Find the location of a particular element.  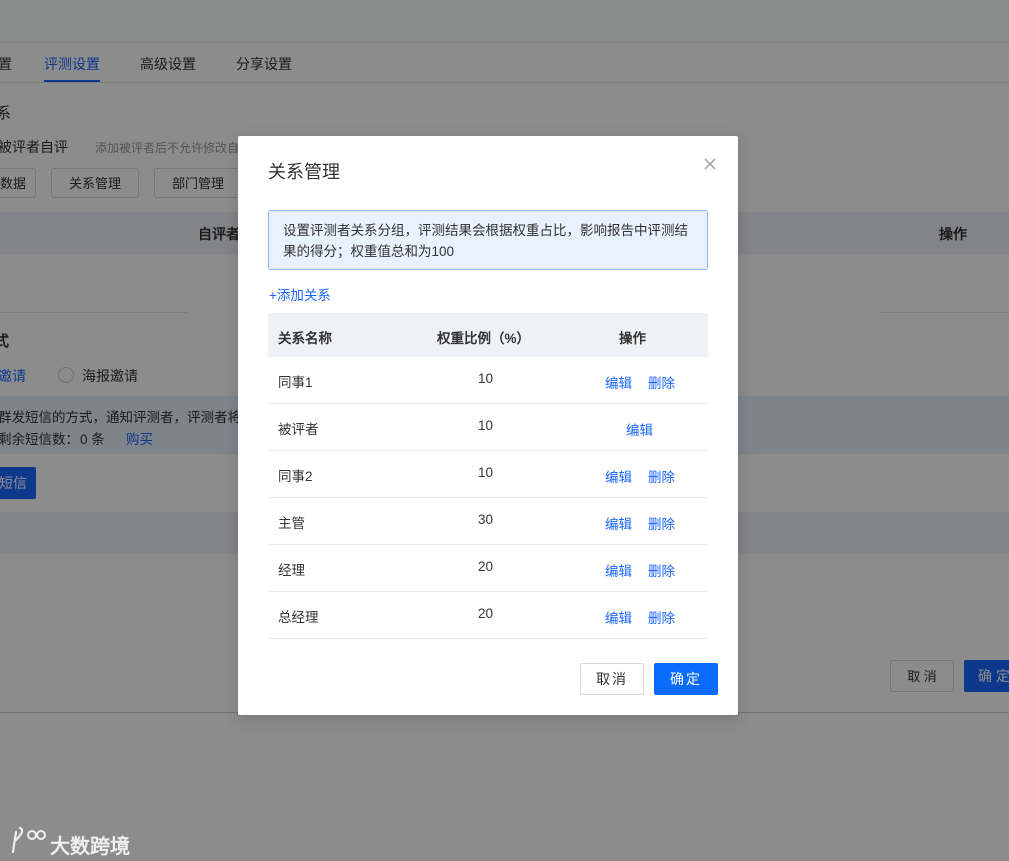

watermark-icon is located at coordinates (28, 840).